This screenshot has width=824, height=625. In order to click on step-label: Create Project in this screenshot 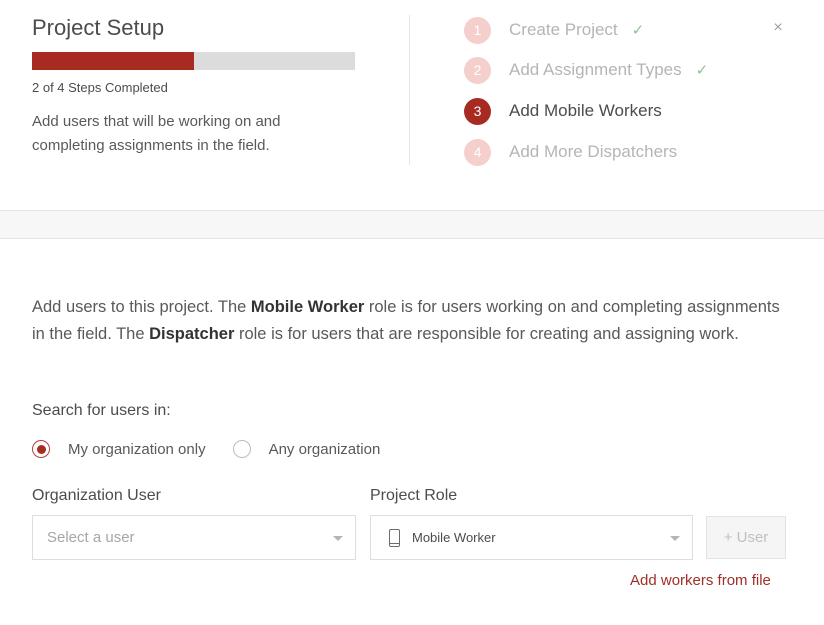, I will do `click(563, 29)`.